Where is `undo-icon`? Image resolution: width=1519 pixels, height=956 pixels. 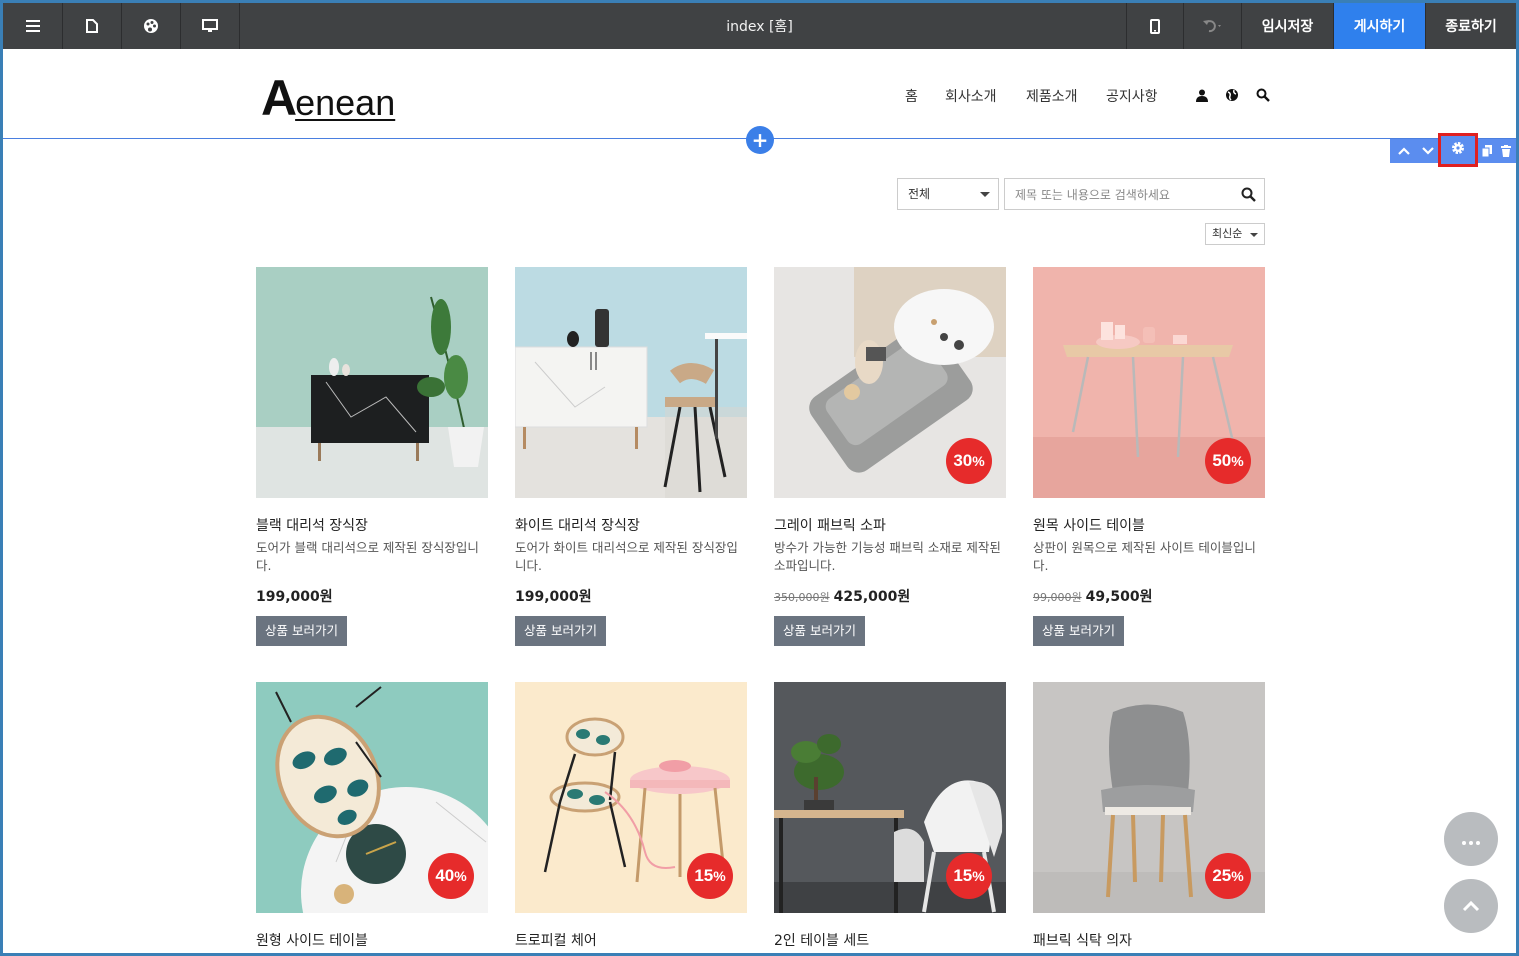 undo-icon is located at coordinates (1213, 26).